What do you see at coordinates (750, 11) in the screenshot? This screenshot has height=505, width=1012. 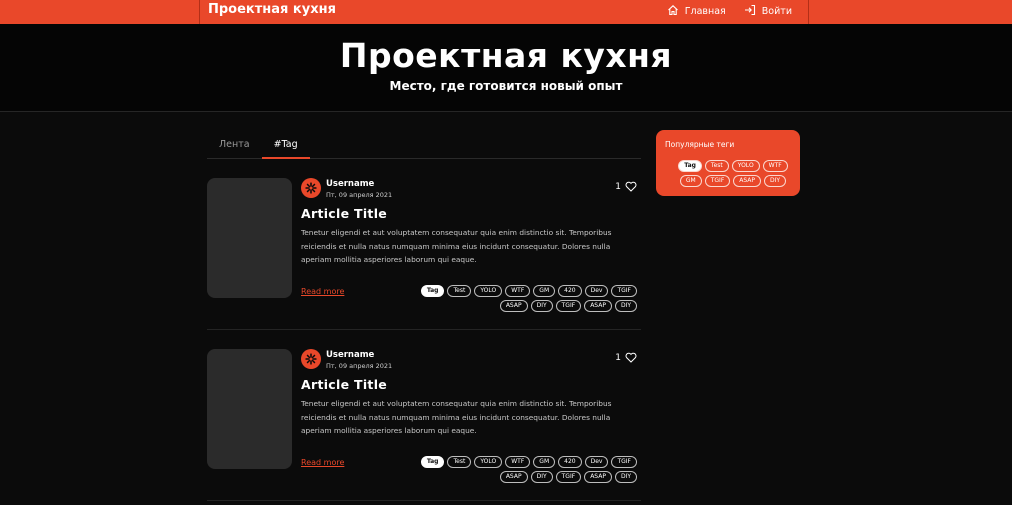 I see `login-icon` at bounding box center [750, 11].